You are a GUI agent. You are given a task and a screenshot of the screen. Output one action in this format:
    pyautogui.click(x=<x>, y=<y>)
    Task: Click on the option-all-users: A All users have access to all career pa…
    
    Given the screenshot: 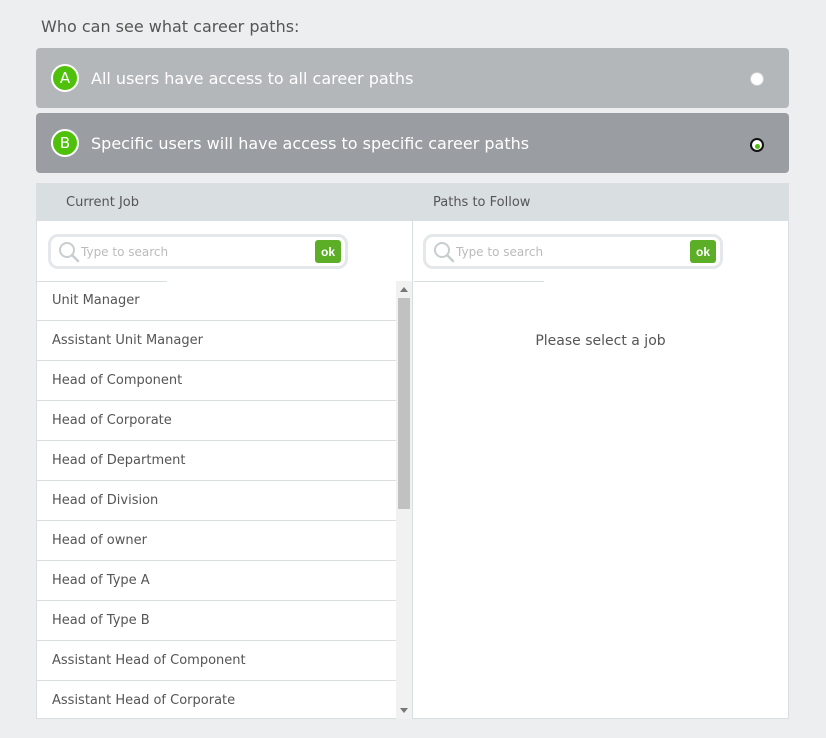 What is the action you would take?
    pyautogui.click(x=412, y=78)
    